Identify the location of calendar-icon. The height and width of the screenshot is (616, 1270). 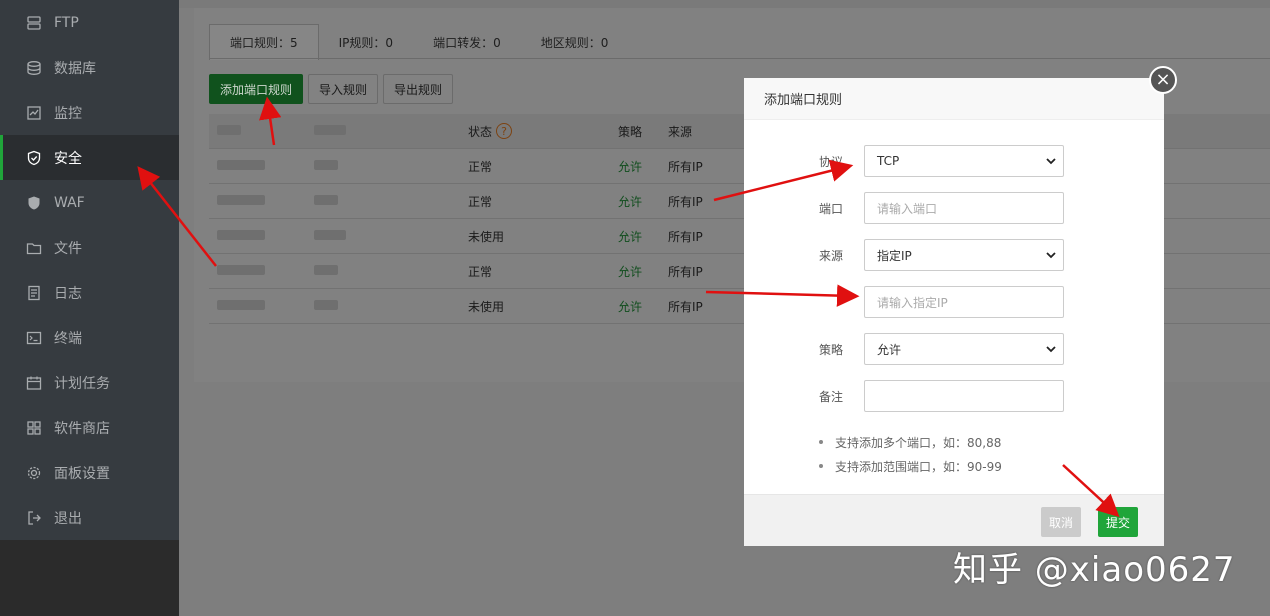
(33, 382).